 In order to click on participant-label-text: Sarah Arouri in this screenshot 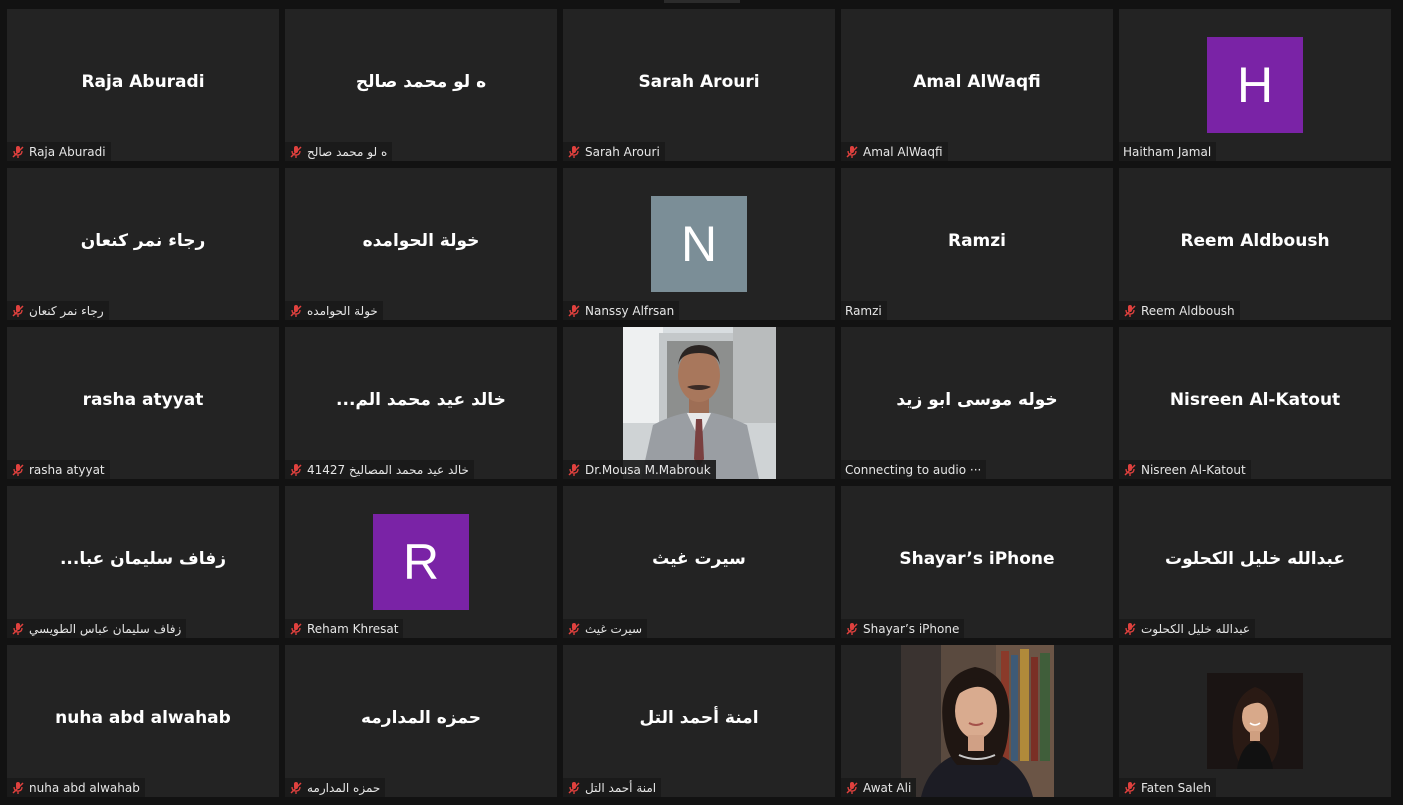, I will do `click(622, 151)`.